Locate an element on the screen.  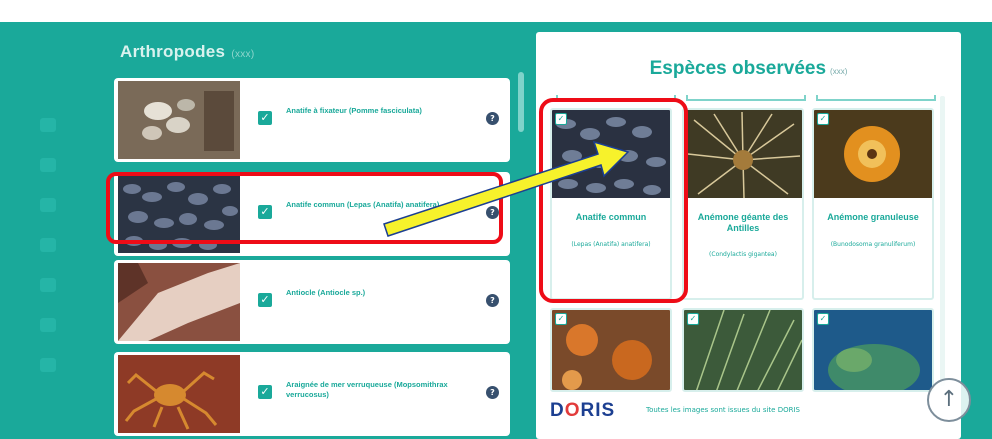
pointer-arrow is located at coordinates (506, 188).